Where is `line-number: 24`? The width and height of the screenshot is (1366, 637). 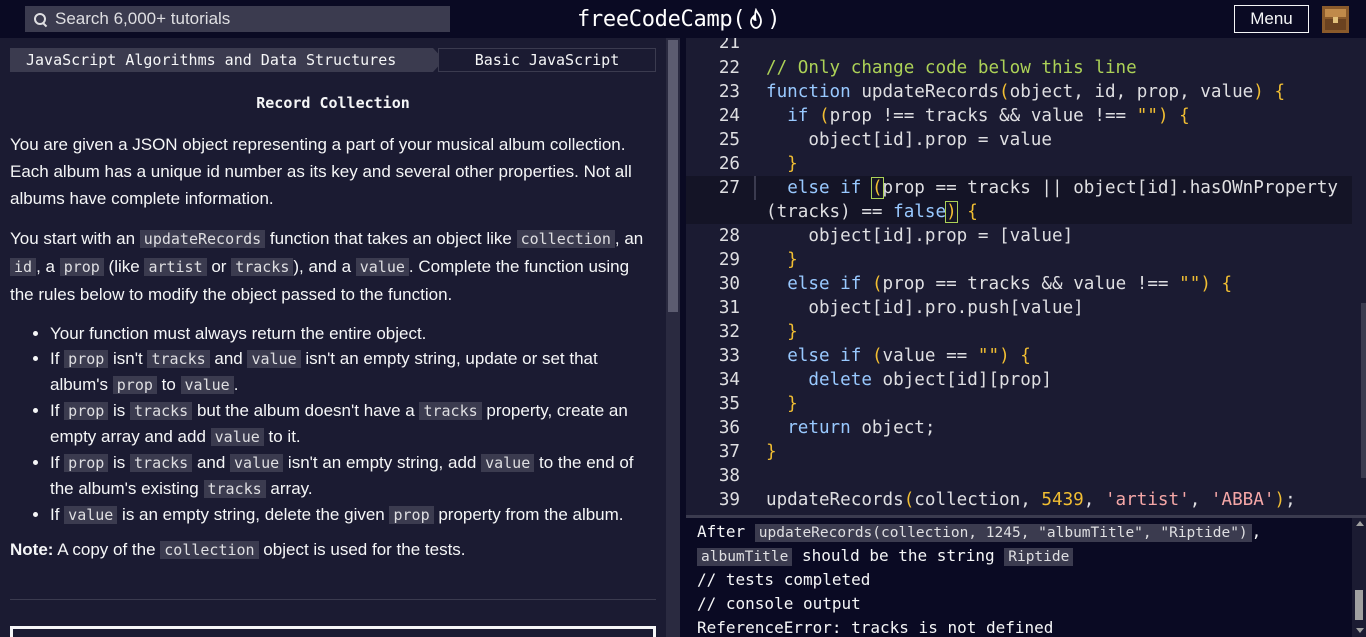 line-number: 24 is located at coordinates (729, 116).